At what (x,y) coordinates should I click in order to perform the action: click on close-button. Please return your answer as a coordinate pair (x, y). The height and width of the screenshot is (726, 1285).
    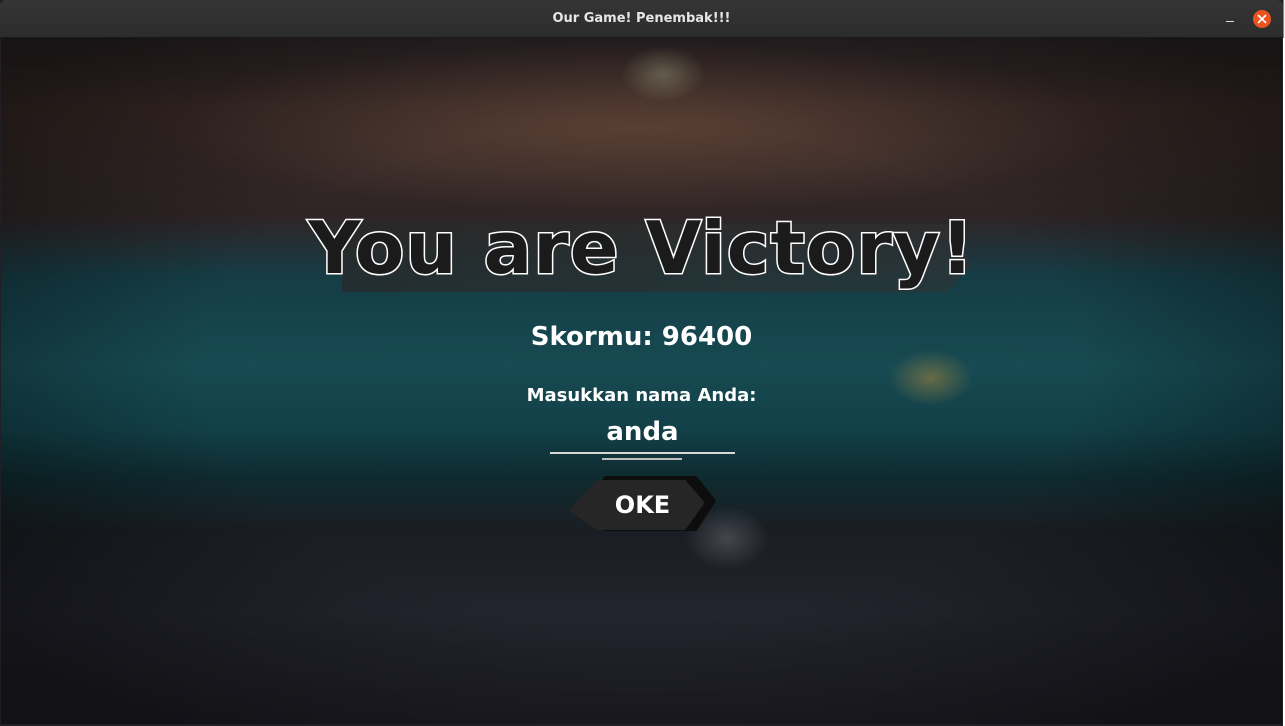
    Looking at the image, I should click on (1262, 19).